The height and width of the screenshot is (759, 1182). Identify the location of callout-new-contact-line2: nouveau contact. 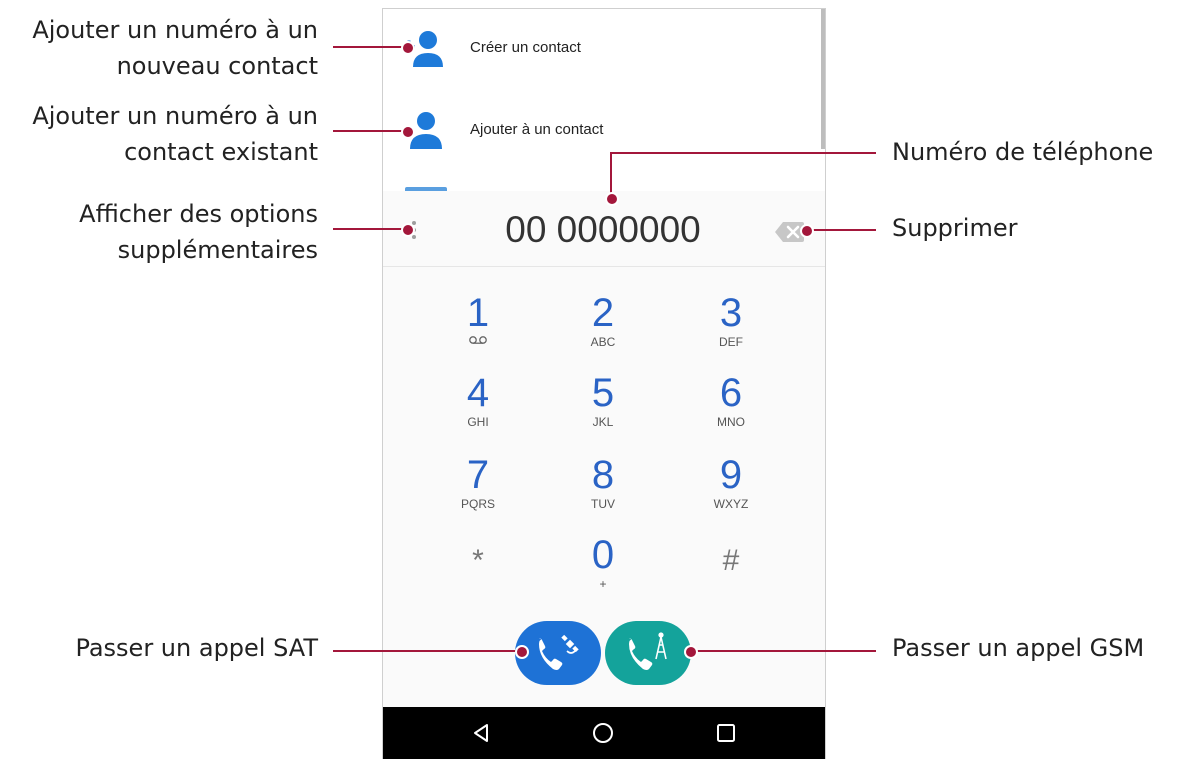
(217, 66).